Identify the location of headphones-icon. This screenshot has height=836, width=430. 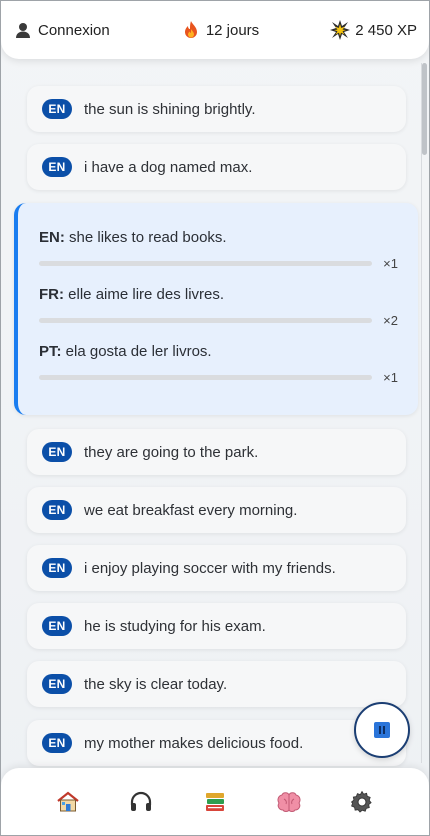
(141, 801).